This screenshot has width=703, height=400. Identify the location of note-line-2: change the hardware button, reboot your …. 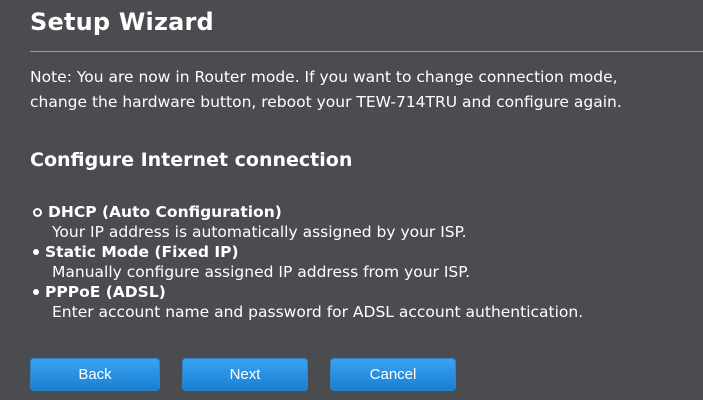
(326, 102).